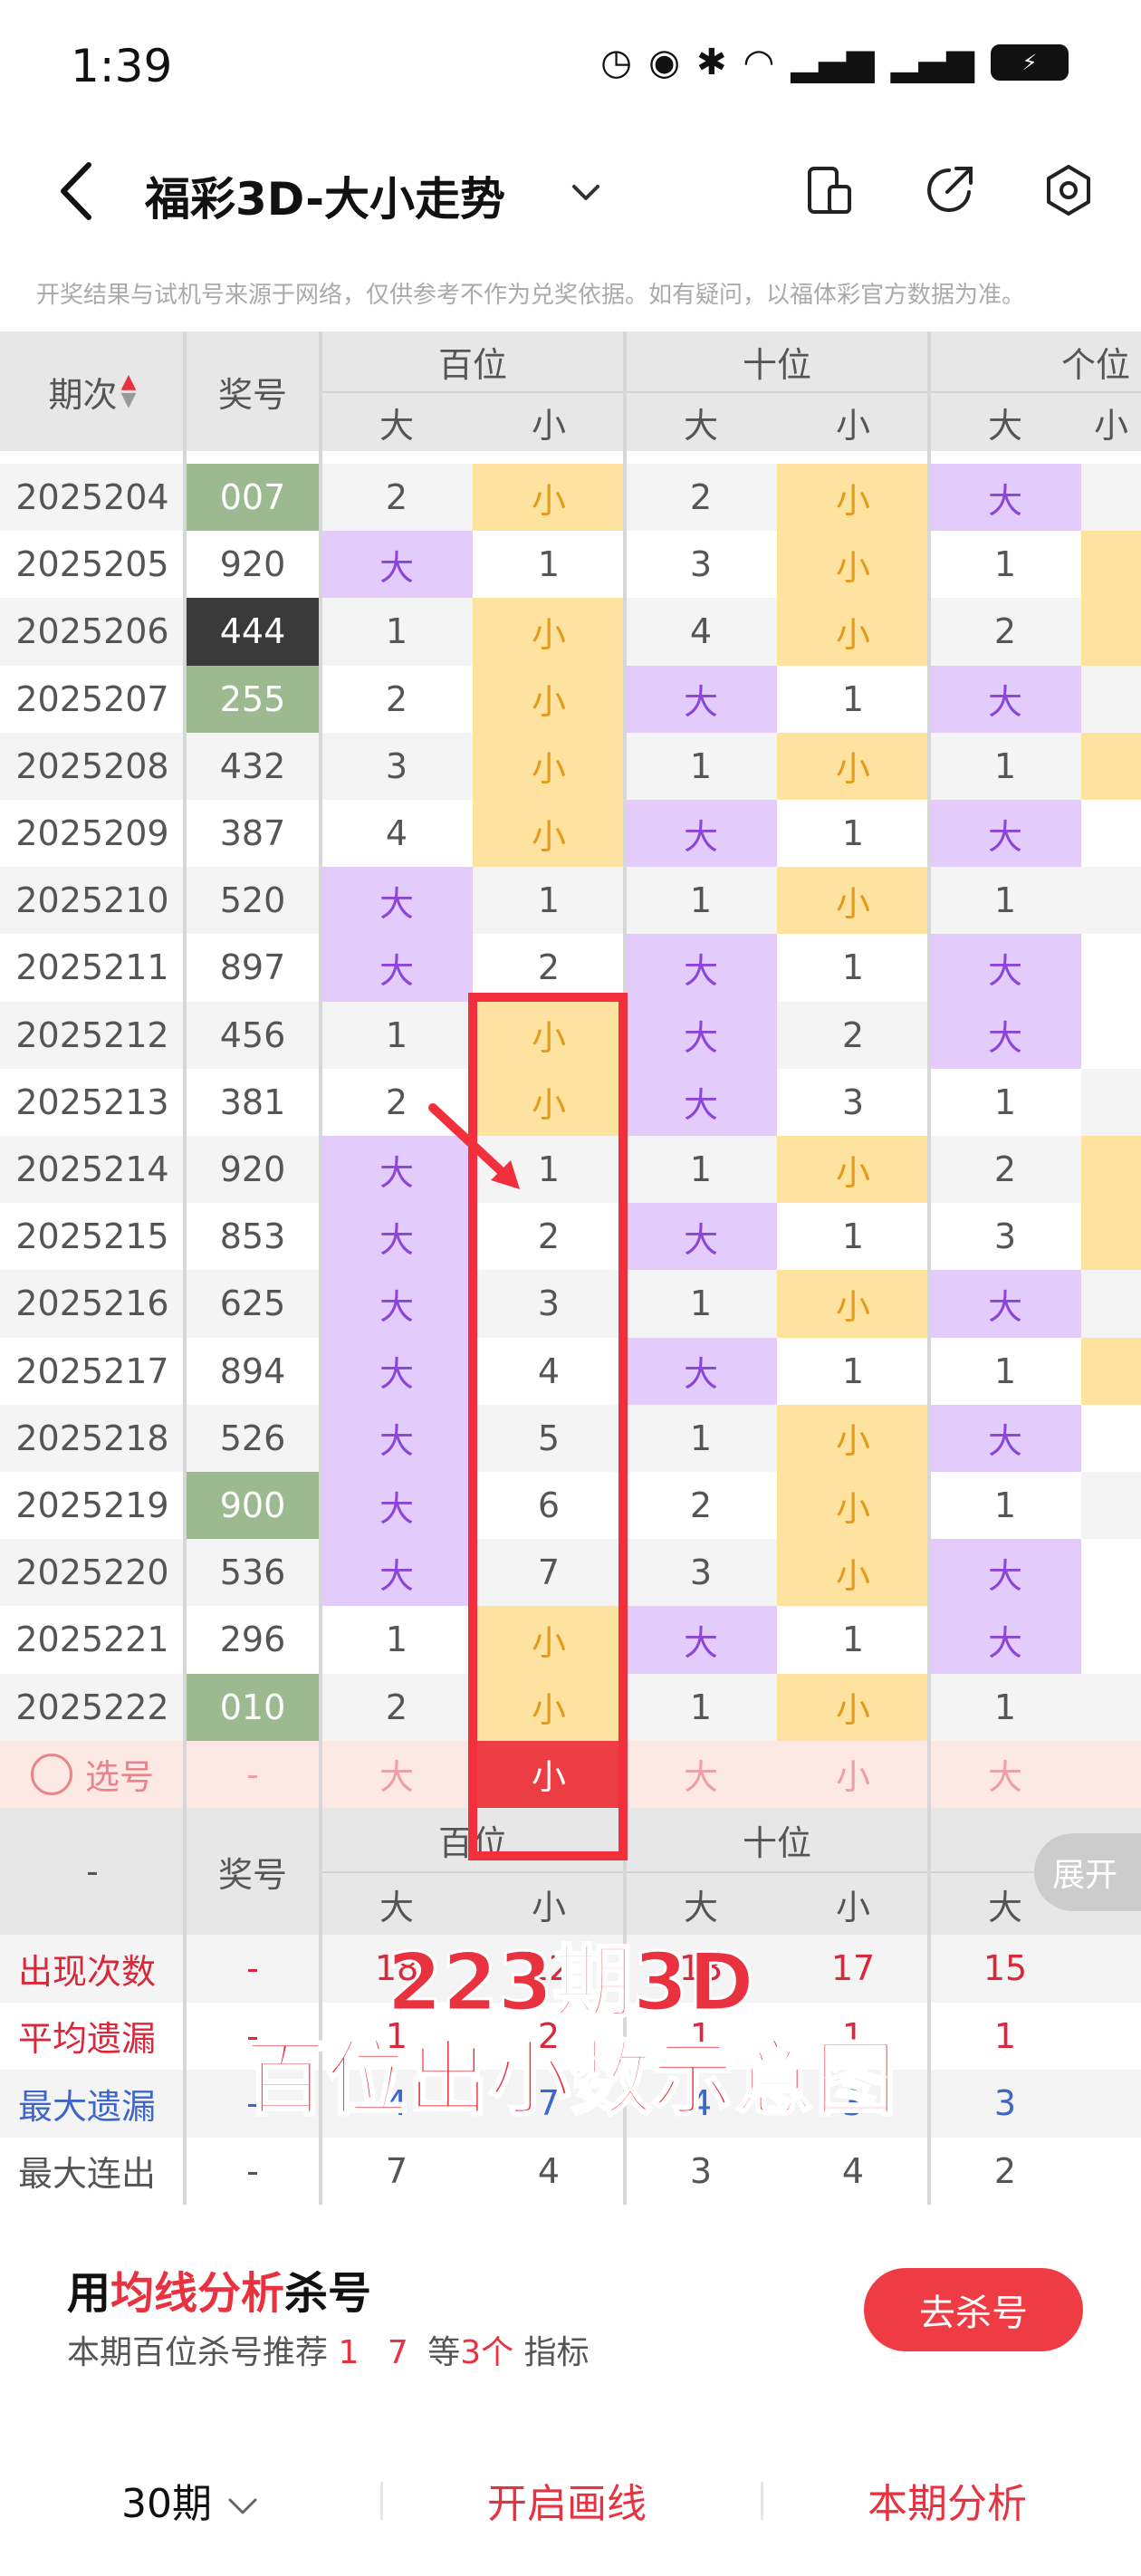 The height and width of the screenshot is (2576, 1141). Describe the element at coordinates (252, 1438) in the screenshot. I see `award-cell: 526` at that location.